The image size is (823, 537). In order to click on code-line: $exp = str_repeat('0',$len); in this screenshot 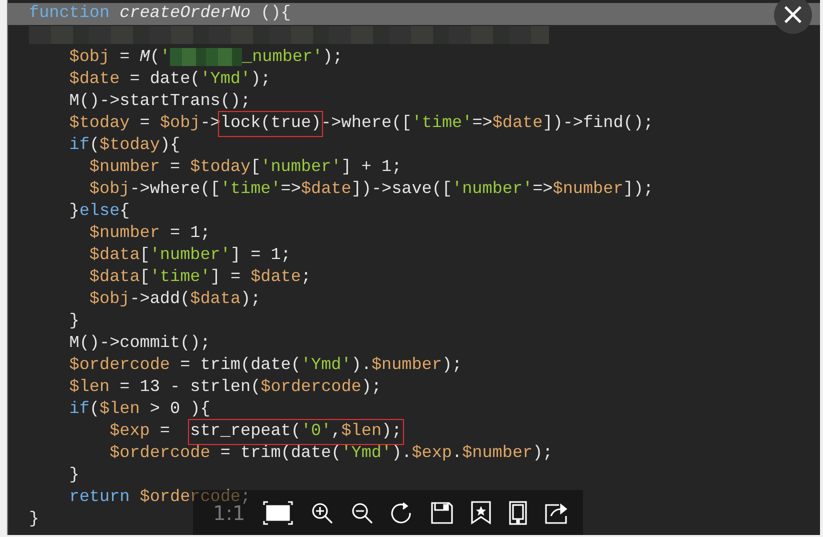, I will do `click(205, 432)`.